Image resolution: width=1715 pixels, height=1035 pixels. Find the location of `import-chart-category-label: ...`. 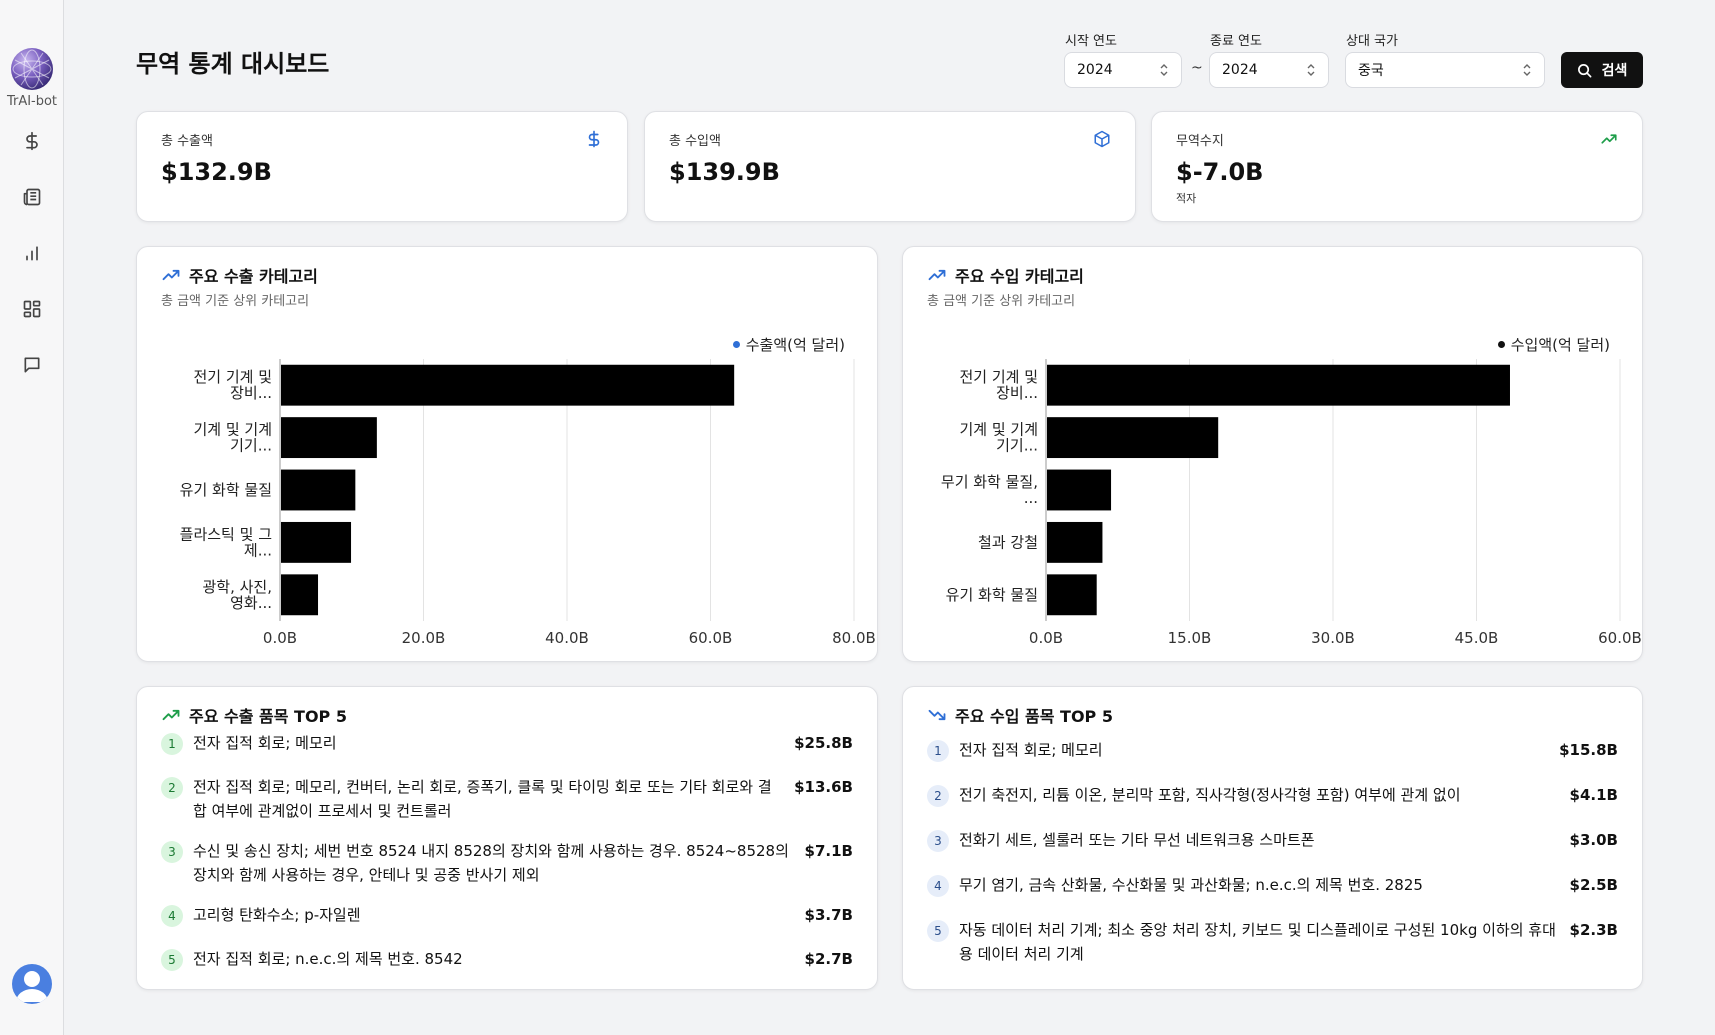

import-chart-category-label: ... is located at coordinates (1031, 498).